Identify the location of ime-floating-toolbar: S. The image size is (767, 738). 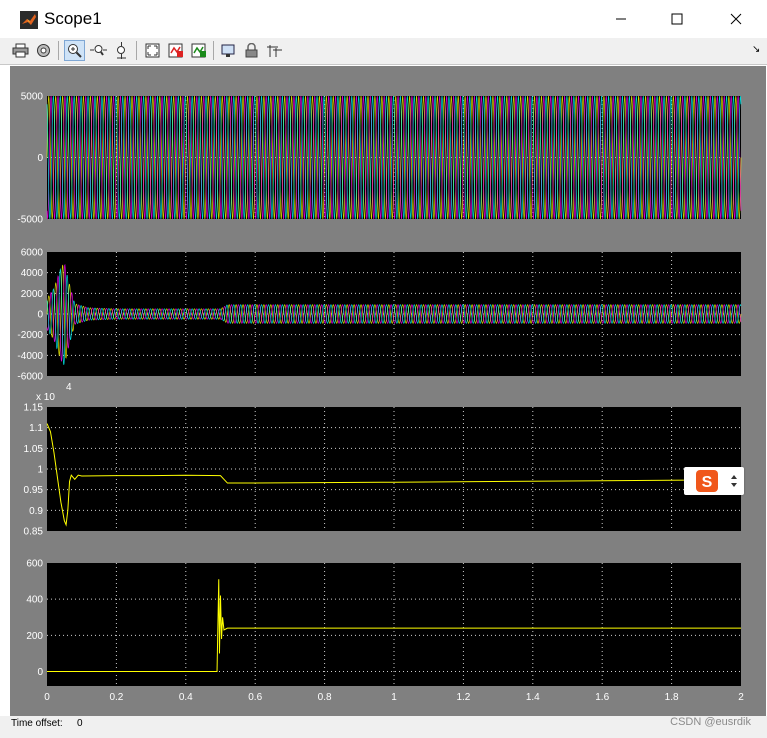
(714, 481).